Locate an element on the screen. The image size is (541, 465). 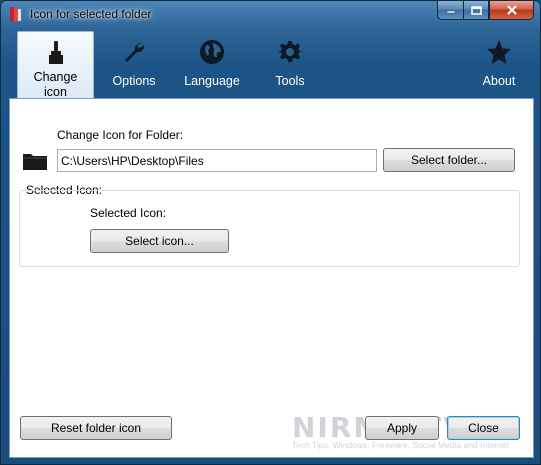
apply-button: Apply is located at coordinates (402, 428).